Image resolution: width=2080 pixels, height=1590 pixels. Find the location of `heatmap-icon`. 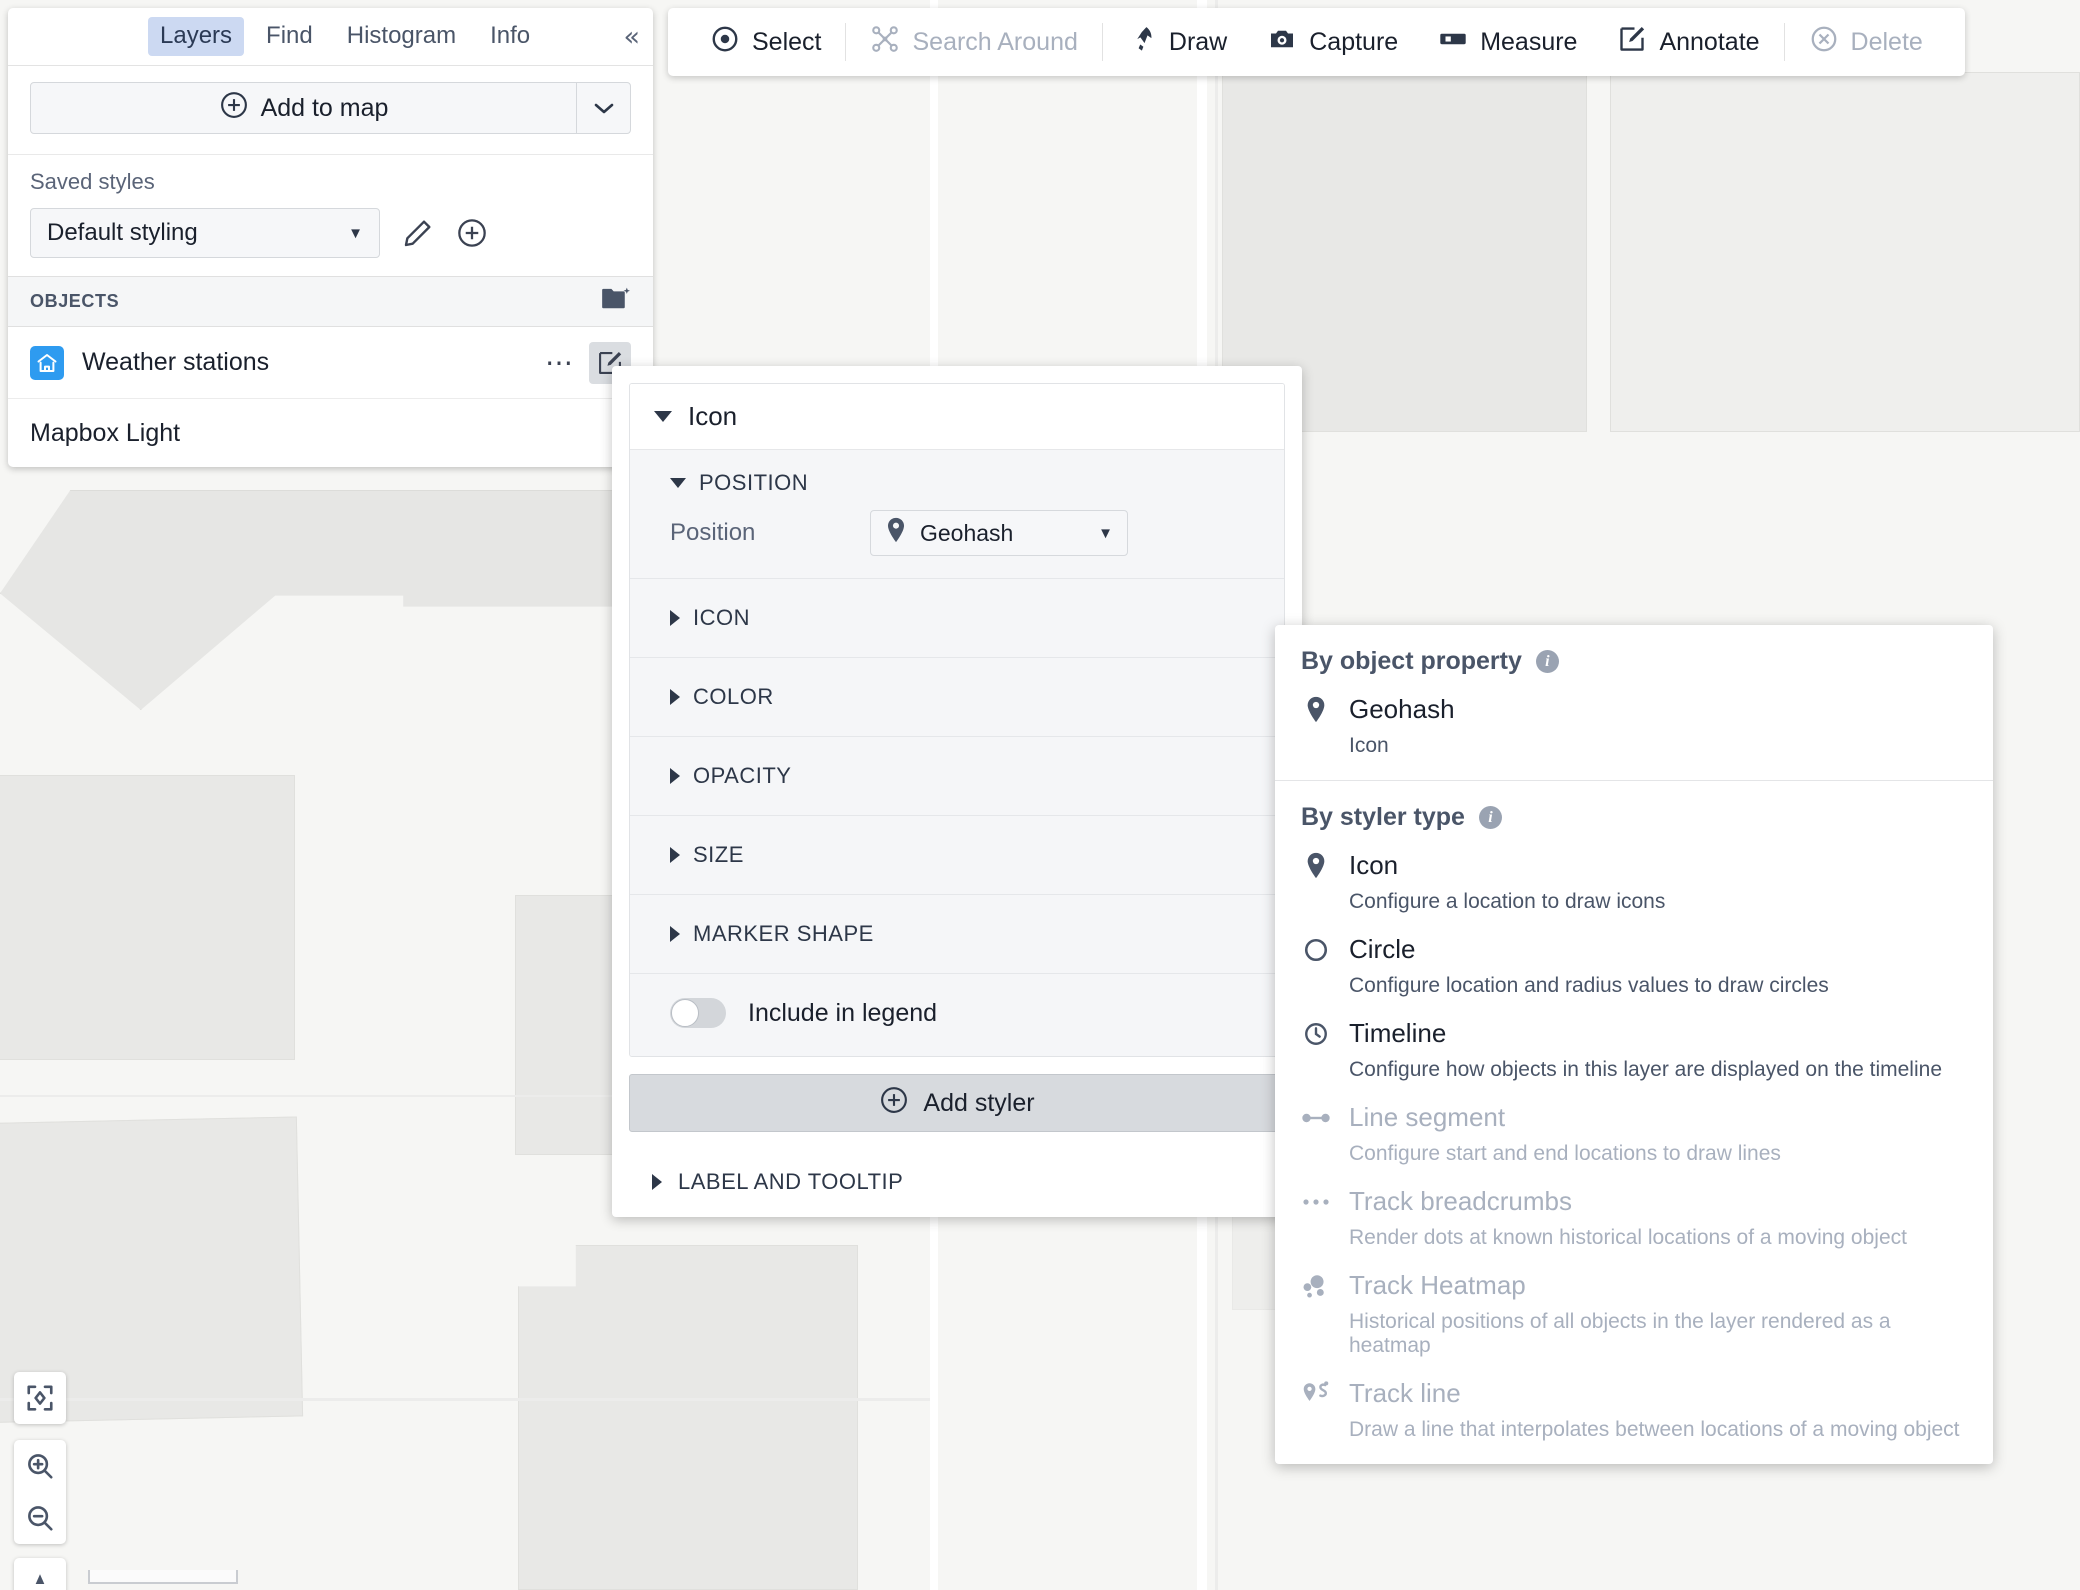

heatmap-icon is located at coordinates (1316, 1286).